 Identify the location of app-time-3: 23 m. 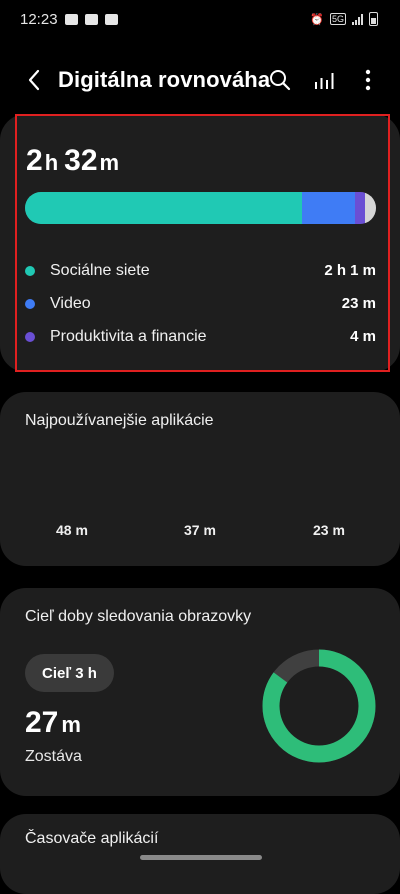
(329, 530).